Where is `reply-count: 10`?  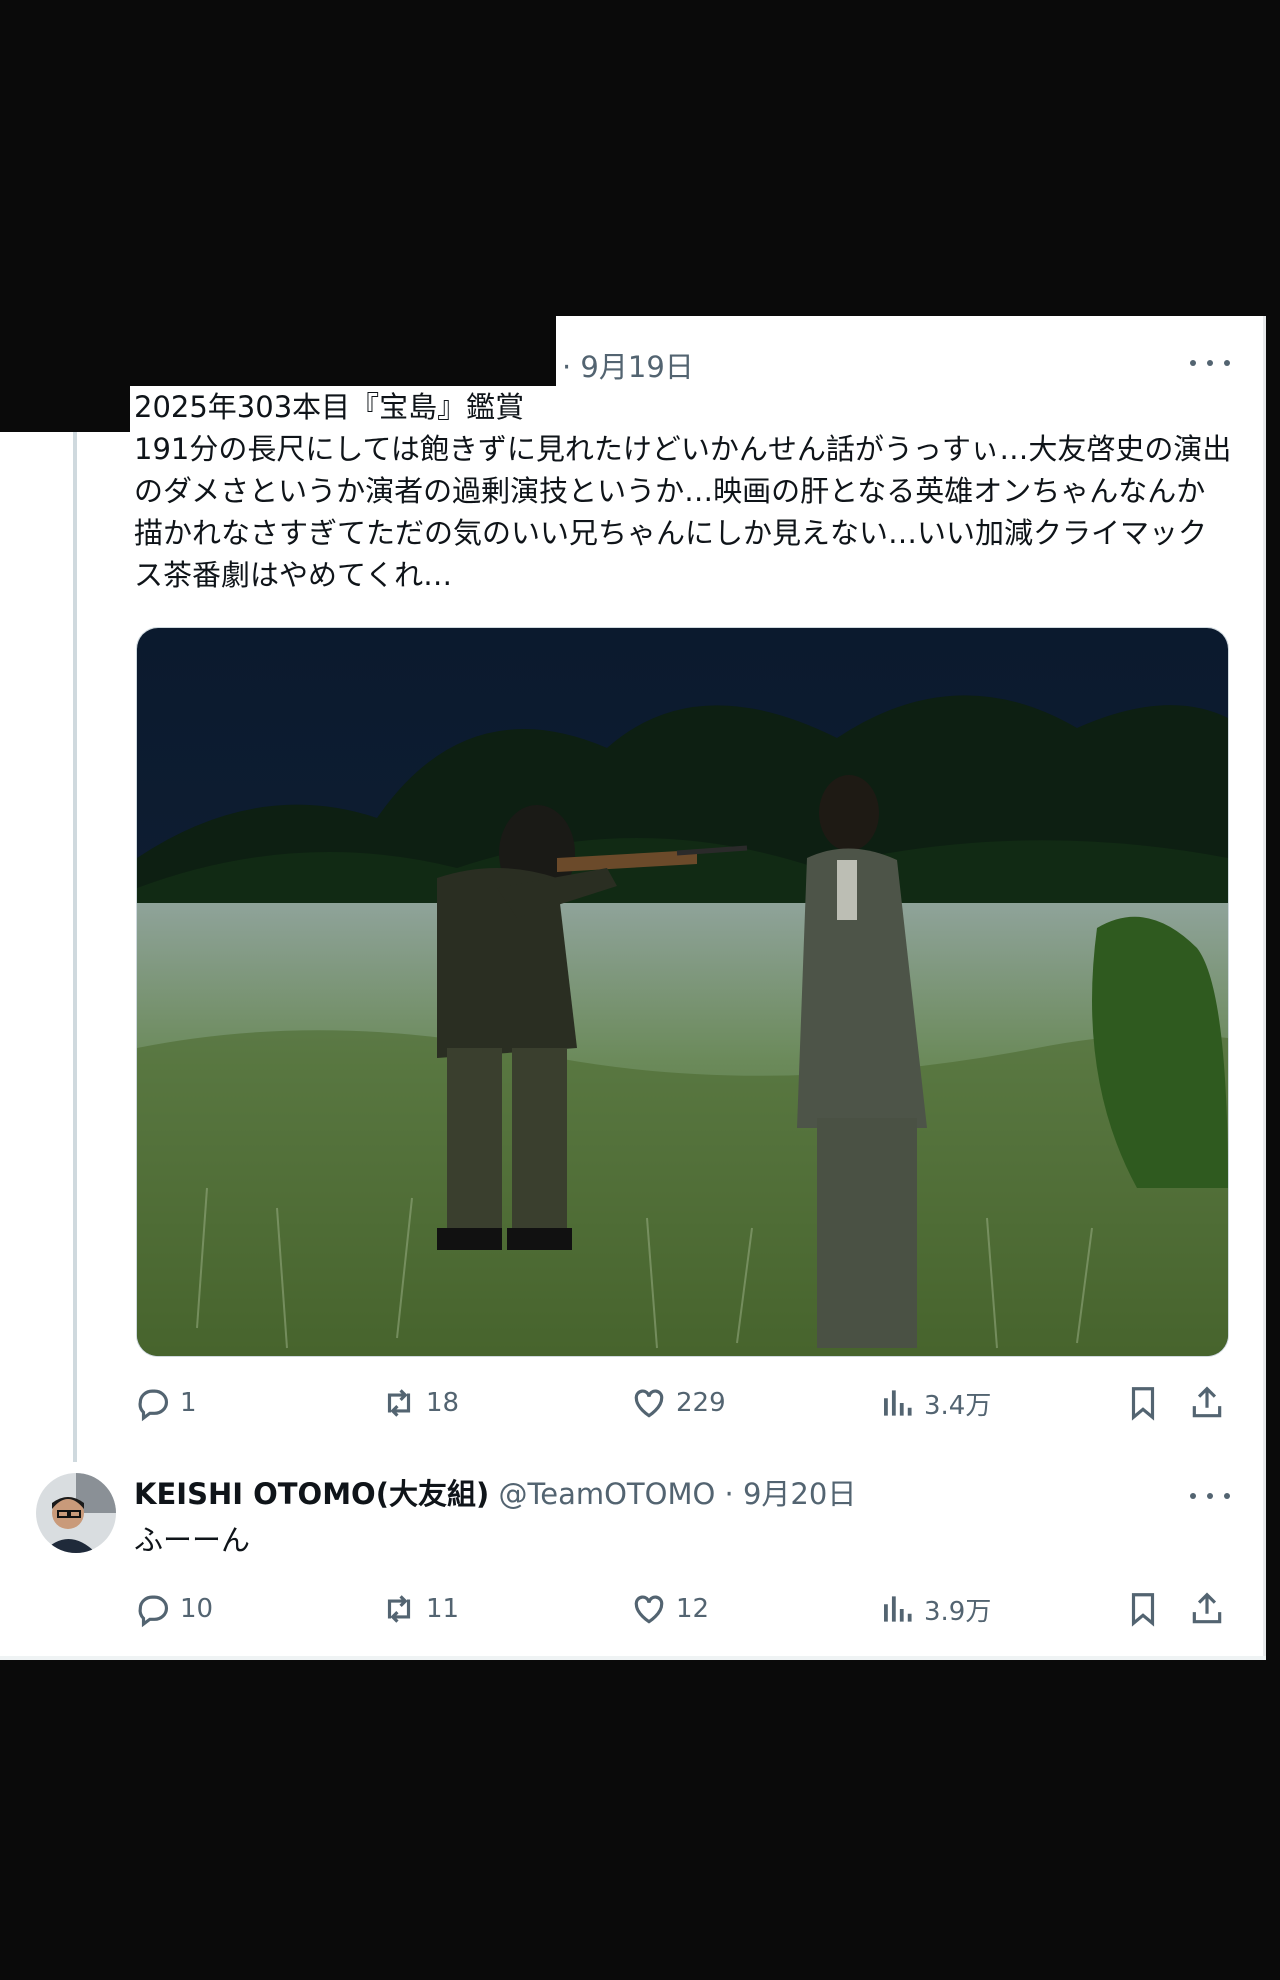
reply-count: 10 is located at coordinates (197, 1609).